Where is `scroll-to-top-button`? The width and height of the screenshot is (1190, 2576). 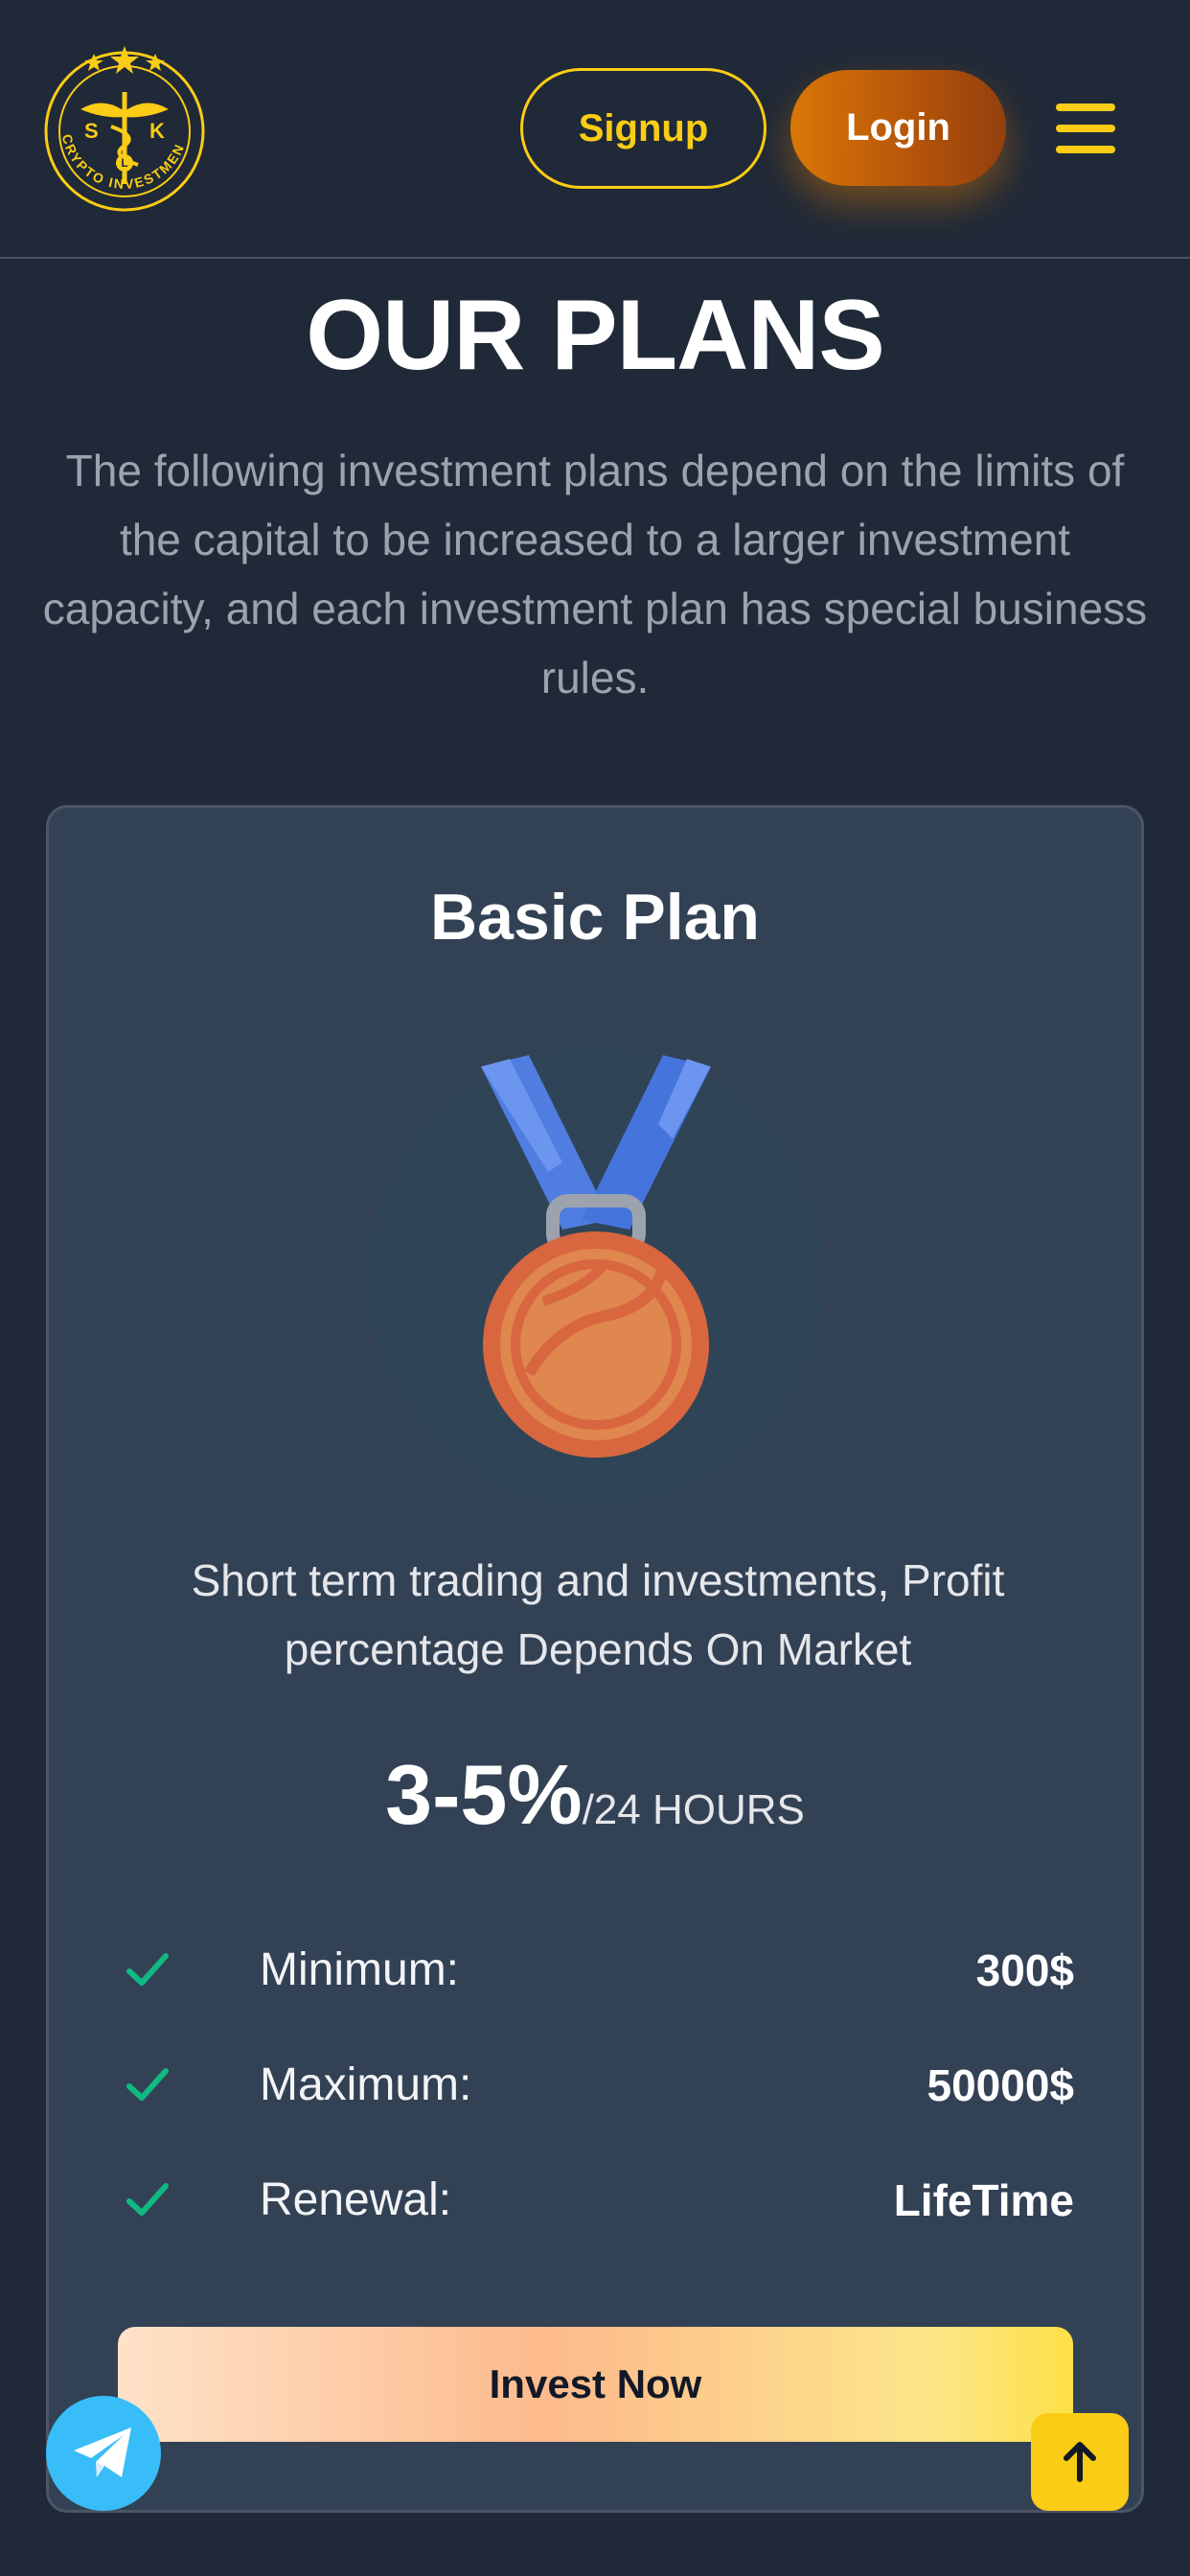 scroll-to-top-button is located at coordinates (1080, 2462).